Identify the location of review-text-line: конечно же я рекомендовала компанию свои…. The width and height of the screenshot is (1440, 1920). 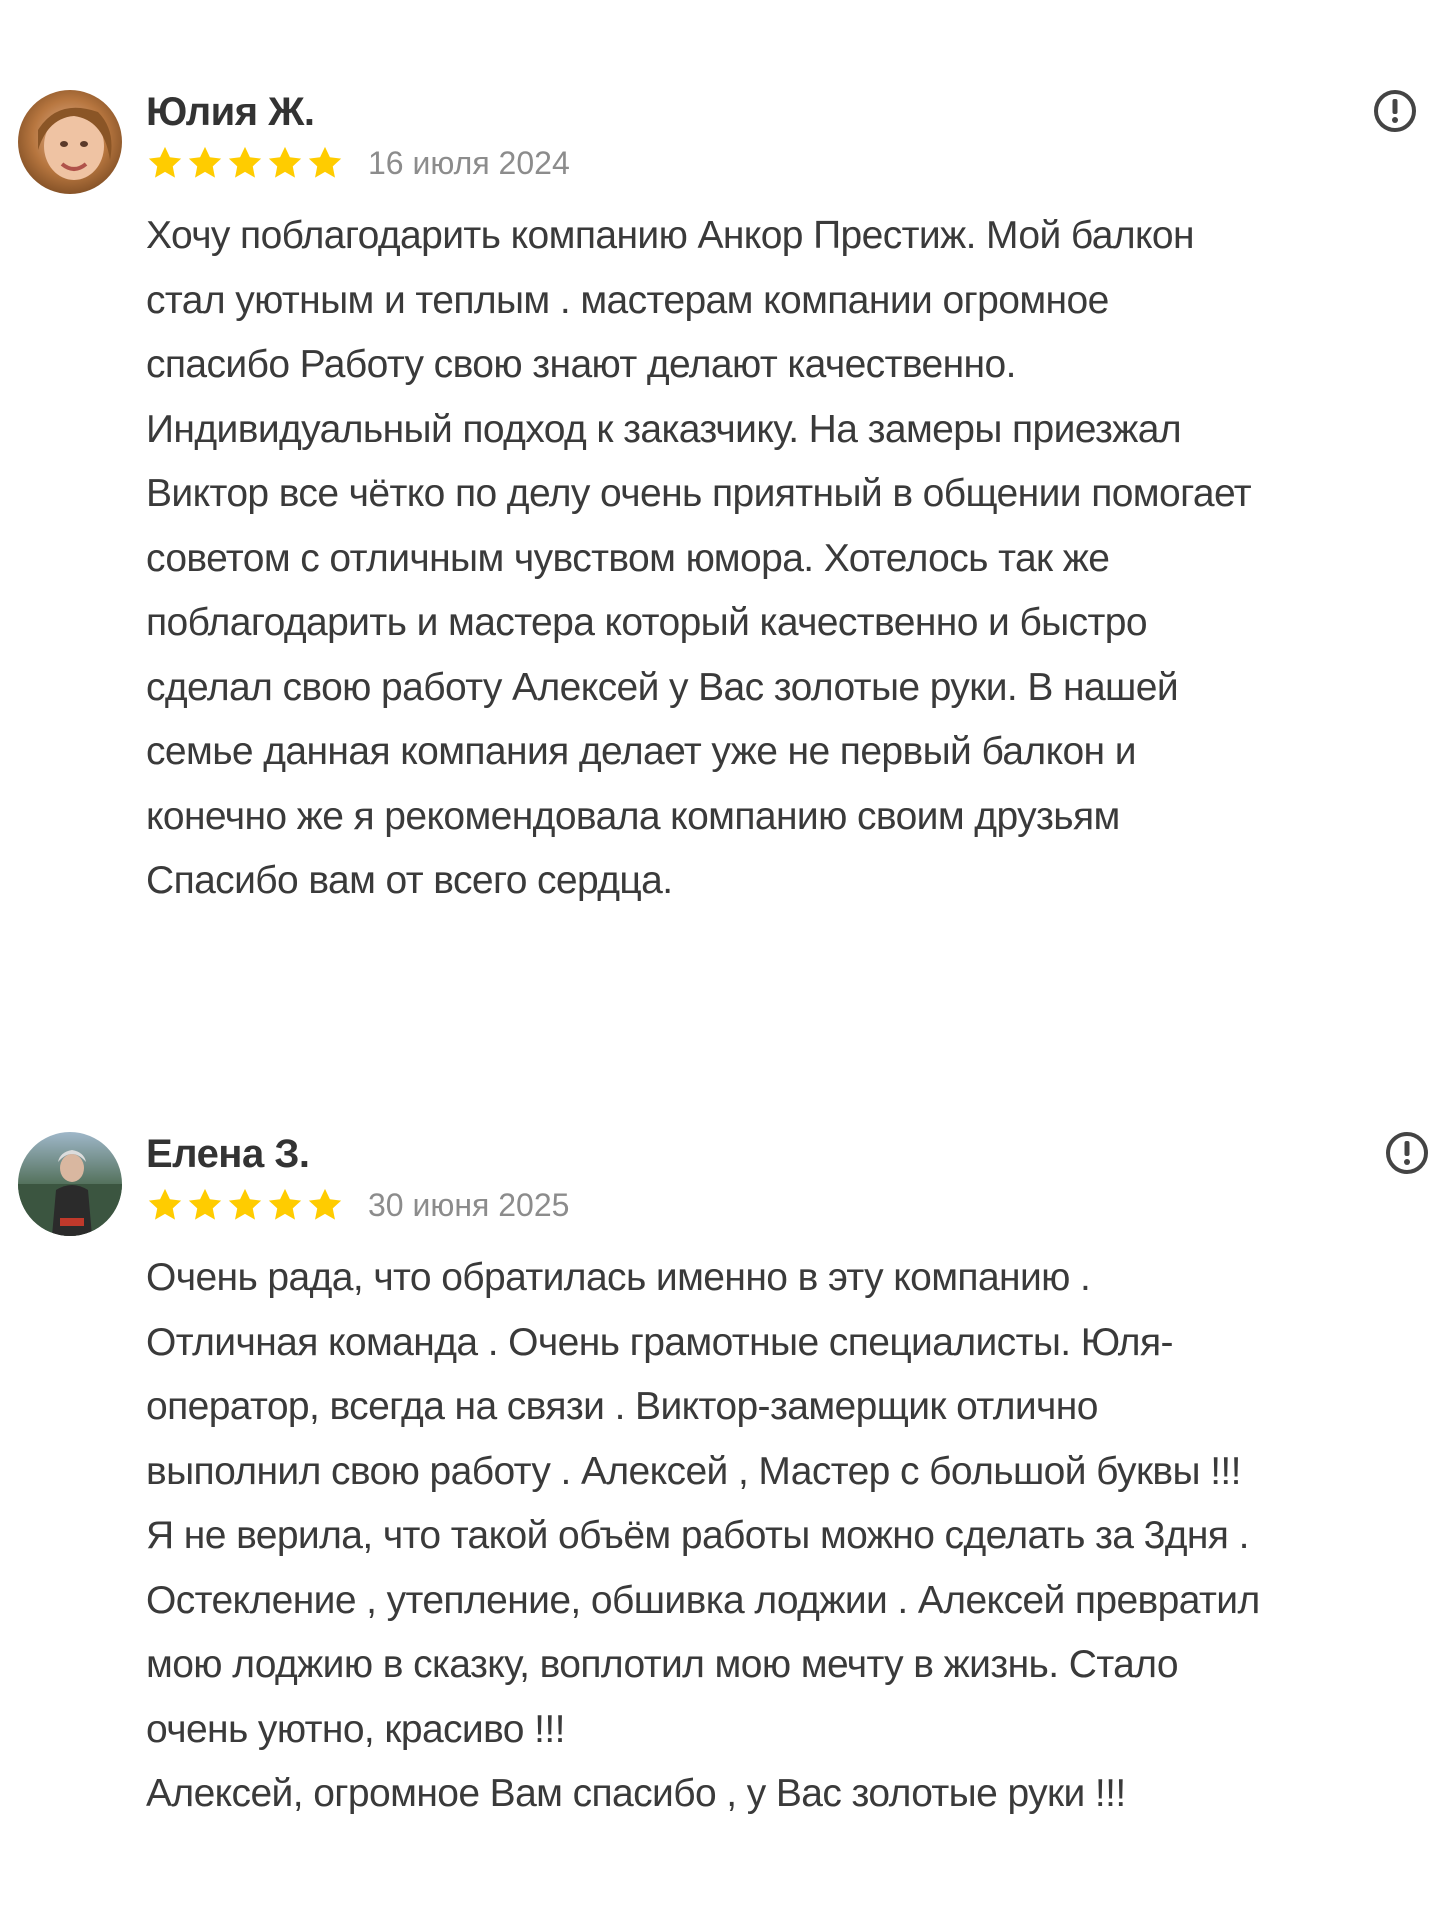
(633, 816).